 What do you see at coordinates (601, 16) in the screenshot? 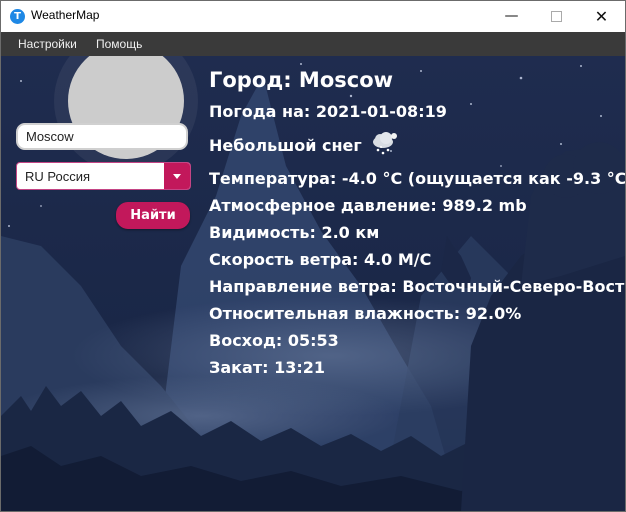
I see `close-button: ✕` at bounding box center [601, 16].